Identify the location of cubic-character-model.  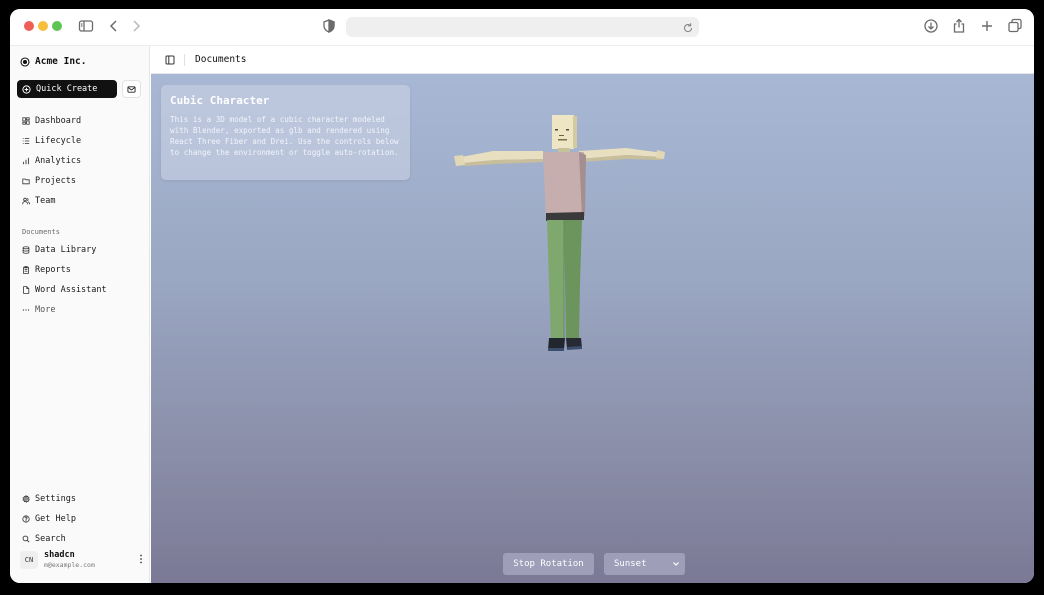
(558, 227).